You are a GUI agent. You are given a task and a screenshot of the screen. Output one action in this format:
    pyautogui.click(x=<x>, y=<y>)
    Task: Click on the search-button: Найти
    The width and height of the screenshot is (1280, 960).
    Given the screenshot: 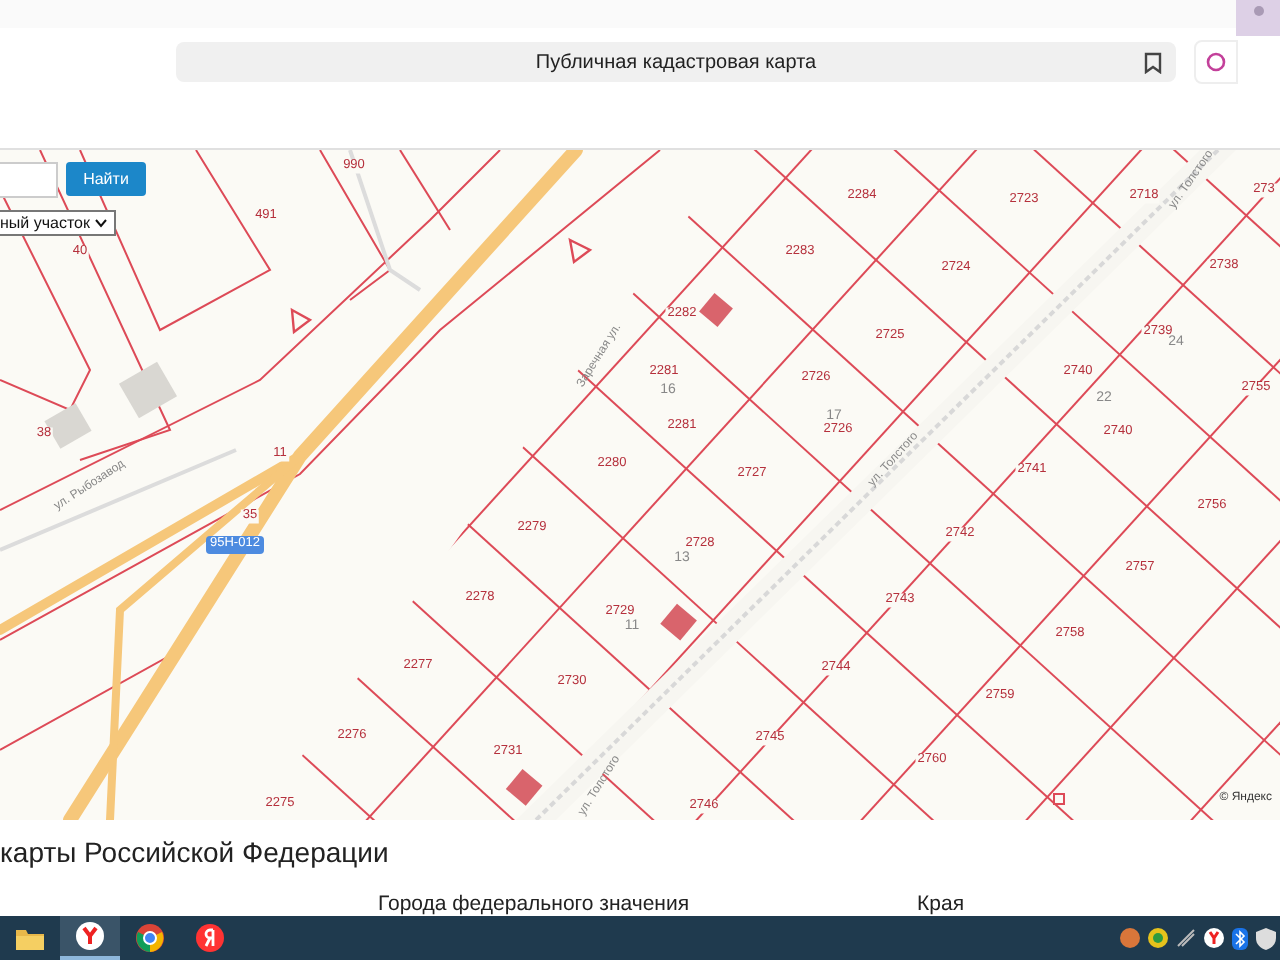 What is the action you would take?
    pyautogui.click(x=106, y=179)
    